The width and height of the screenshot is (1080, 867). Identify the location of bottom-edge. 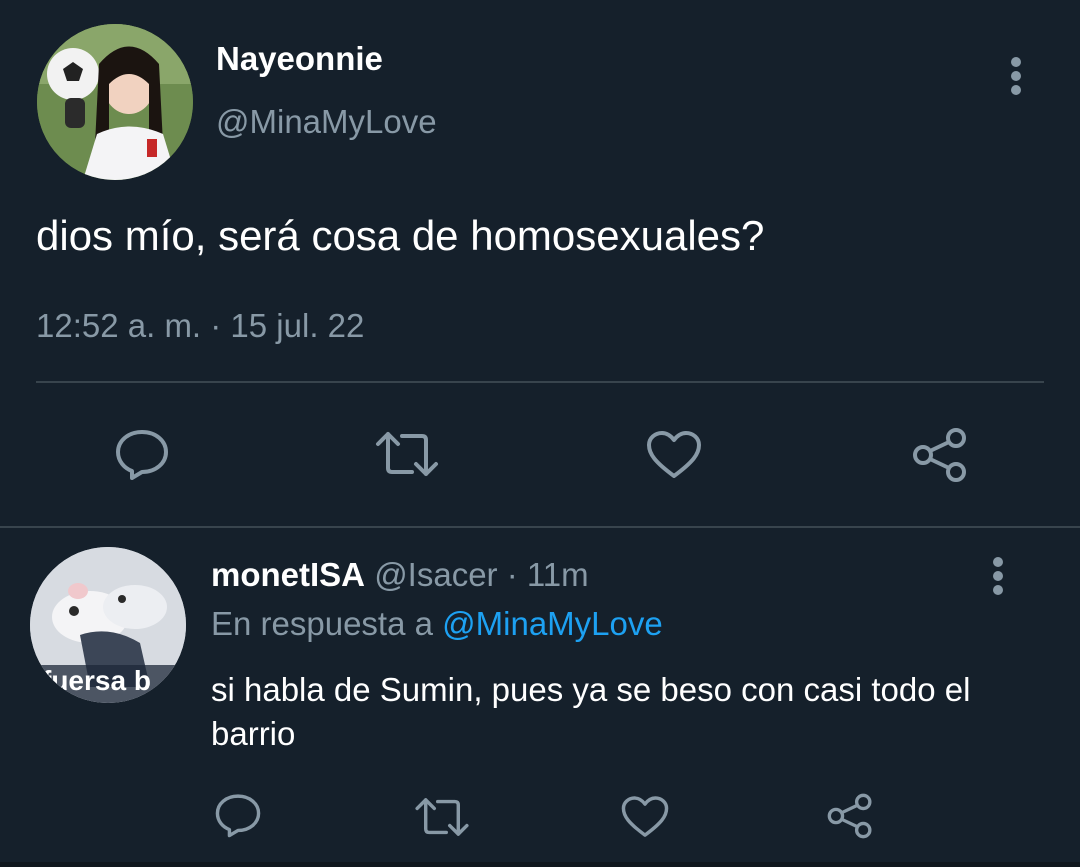
(540, 864).